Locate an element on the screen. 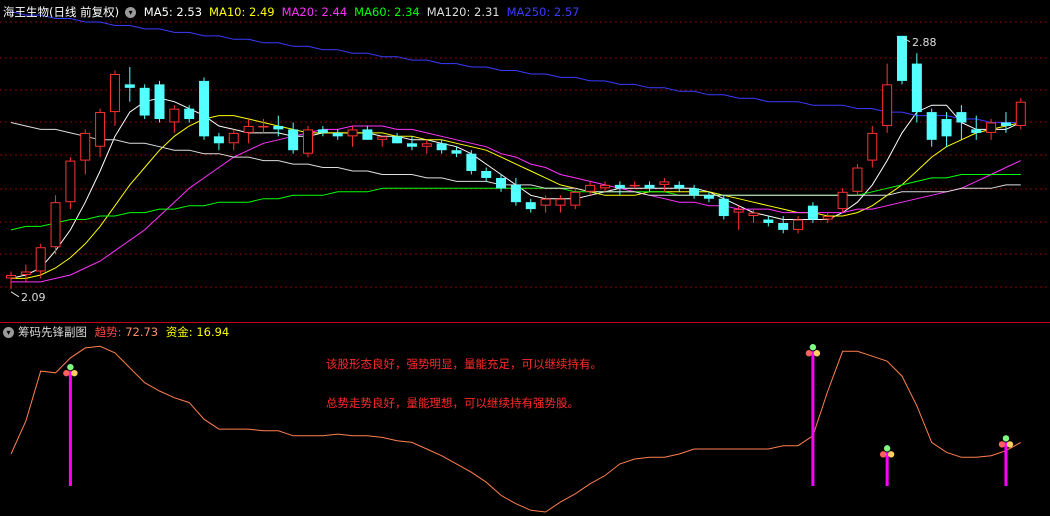 The height and width of the screenshot is (516, 1050). fund-value: 16.94 is located at coordinates (213, 332).